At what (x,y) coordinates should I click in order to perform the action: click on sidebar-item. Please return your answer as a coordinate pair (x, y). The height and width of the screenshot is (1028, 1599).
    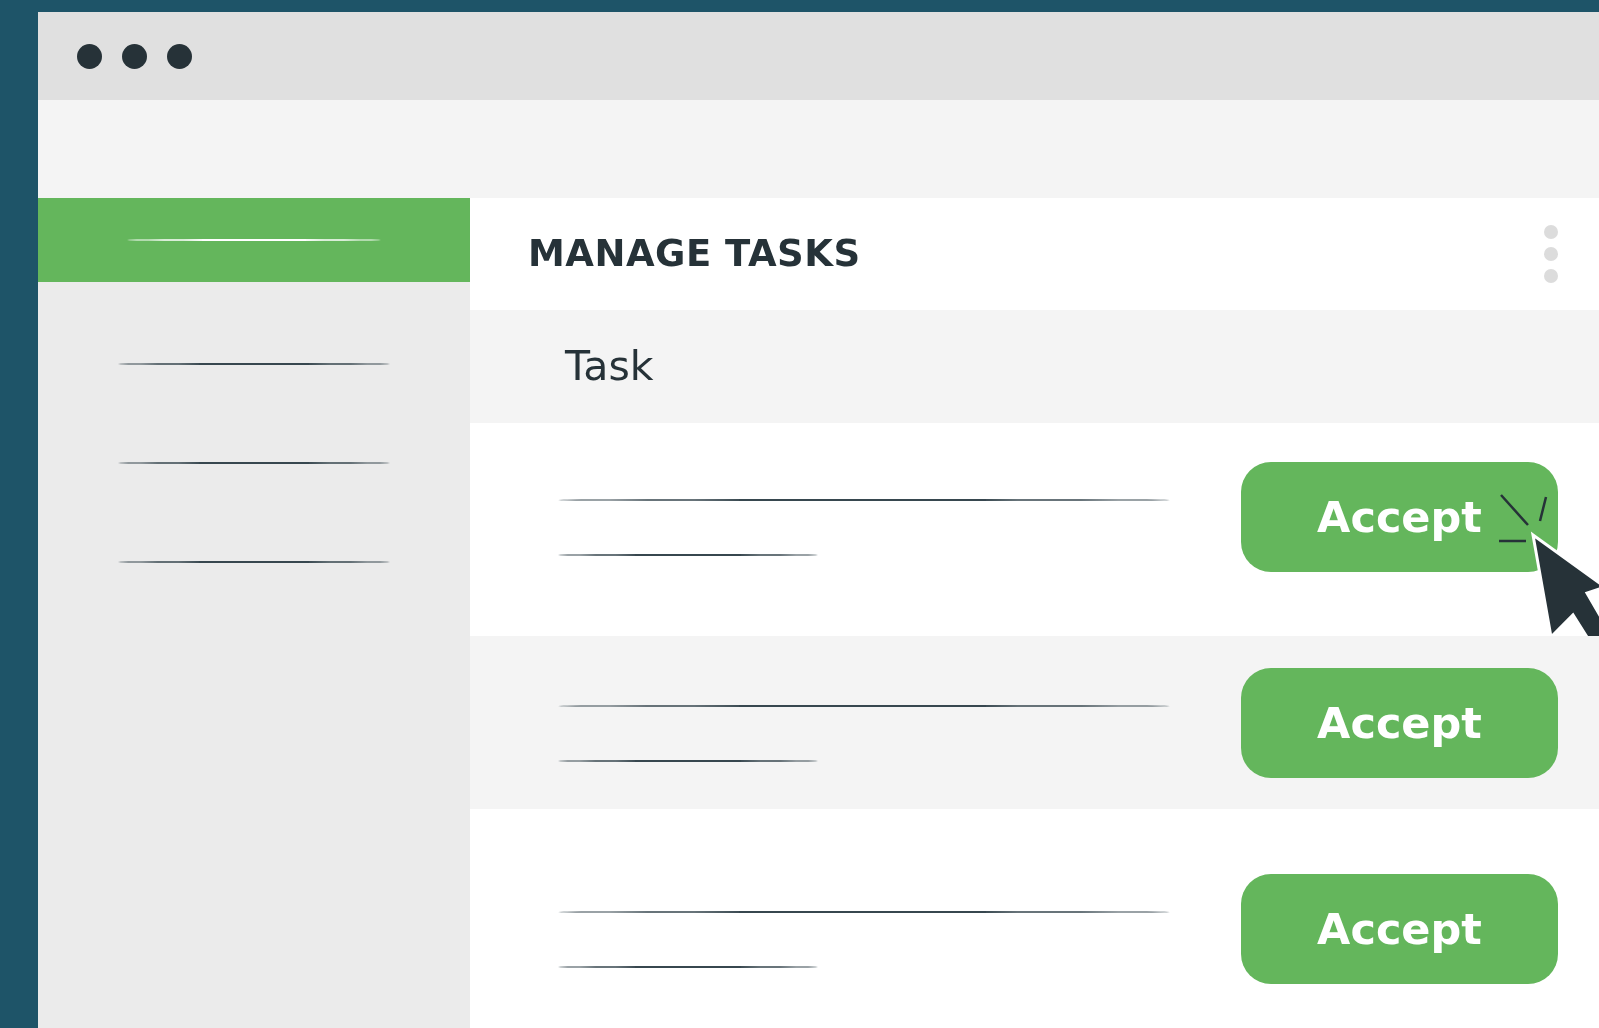
    Looking at the image, I should click on (254, 240).